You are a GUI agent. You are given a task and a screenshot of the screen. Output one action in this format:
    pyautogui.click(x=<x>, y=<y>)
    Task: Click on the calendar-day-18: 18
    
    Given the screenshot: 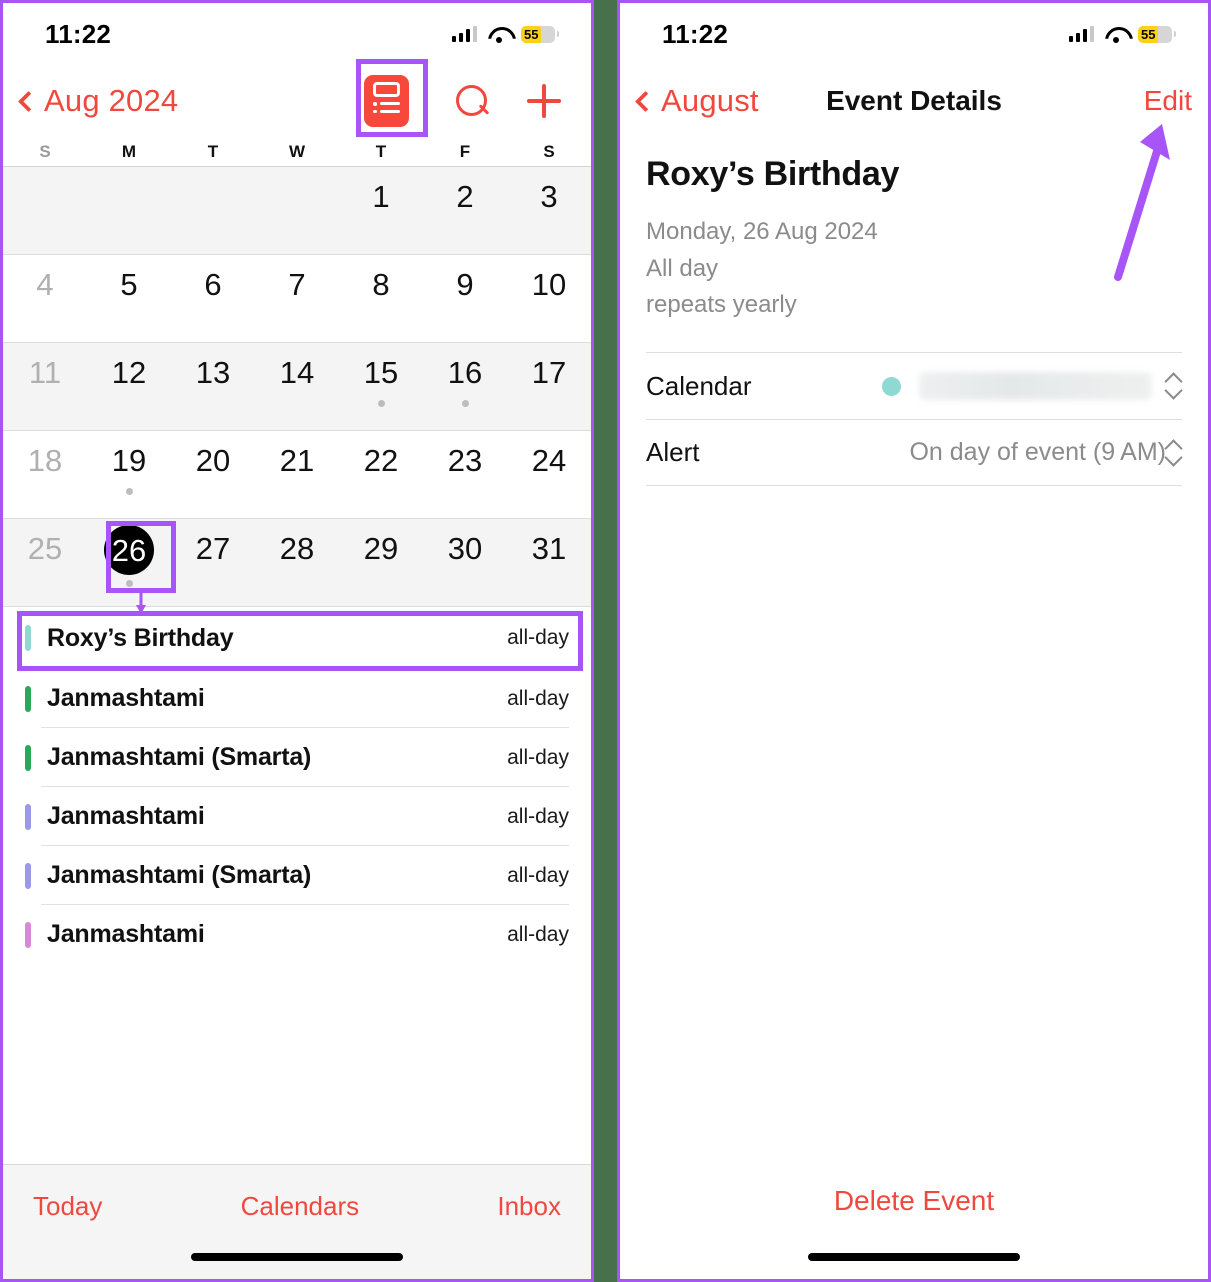 What is the action you would take?
    pyautogui.click(x=45, y=475)
    